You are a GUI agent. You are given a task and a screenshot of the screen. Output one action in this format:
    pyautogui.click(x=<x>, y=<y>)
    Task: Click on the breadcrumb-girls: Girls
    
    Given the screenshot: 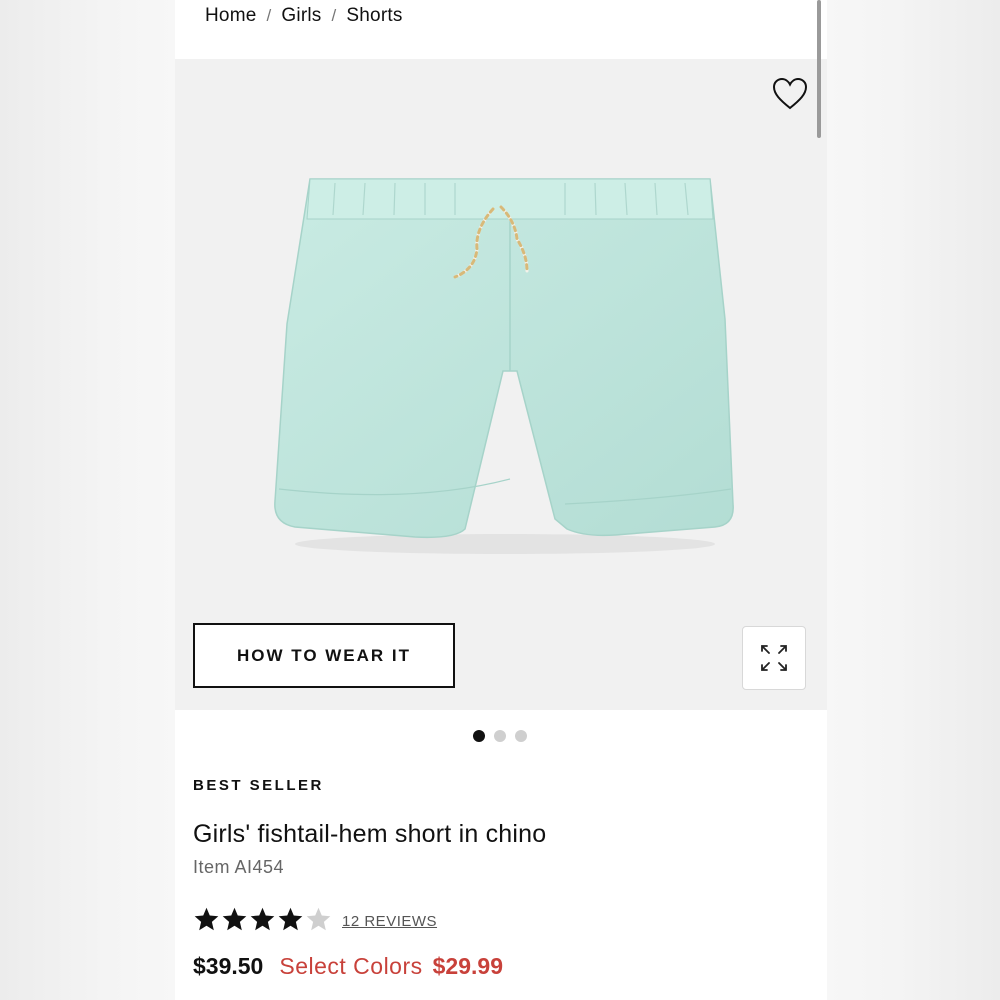 What is the action you would take?
    pyautogui.click(x=301, y=16)
    